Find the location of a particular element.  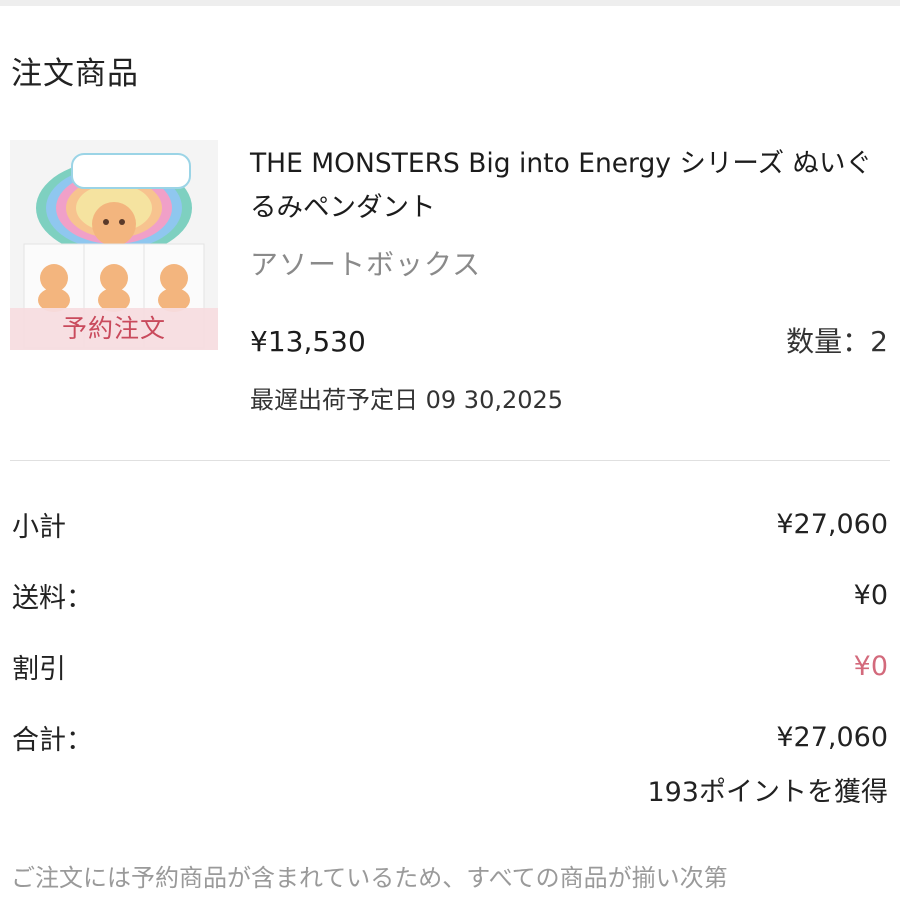

total-label: 合計： is located at coordinates (52, 740).